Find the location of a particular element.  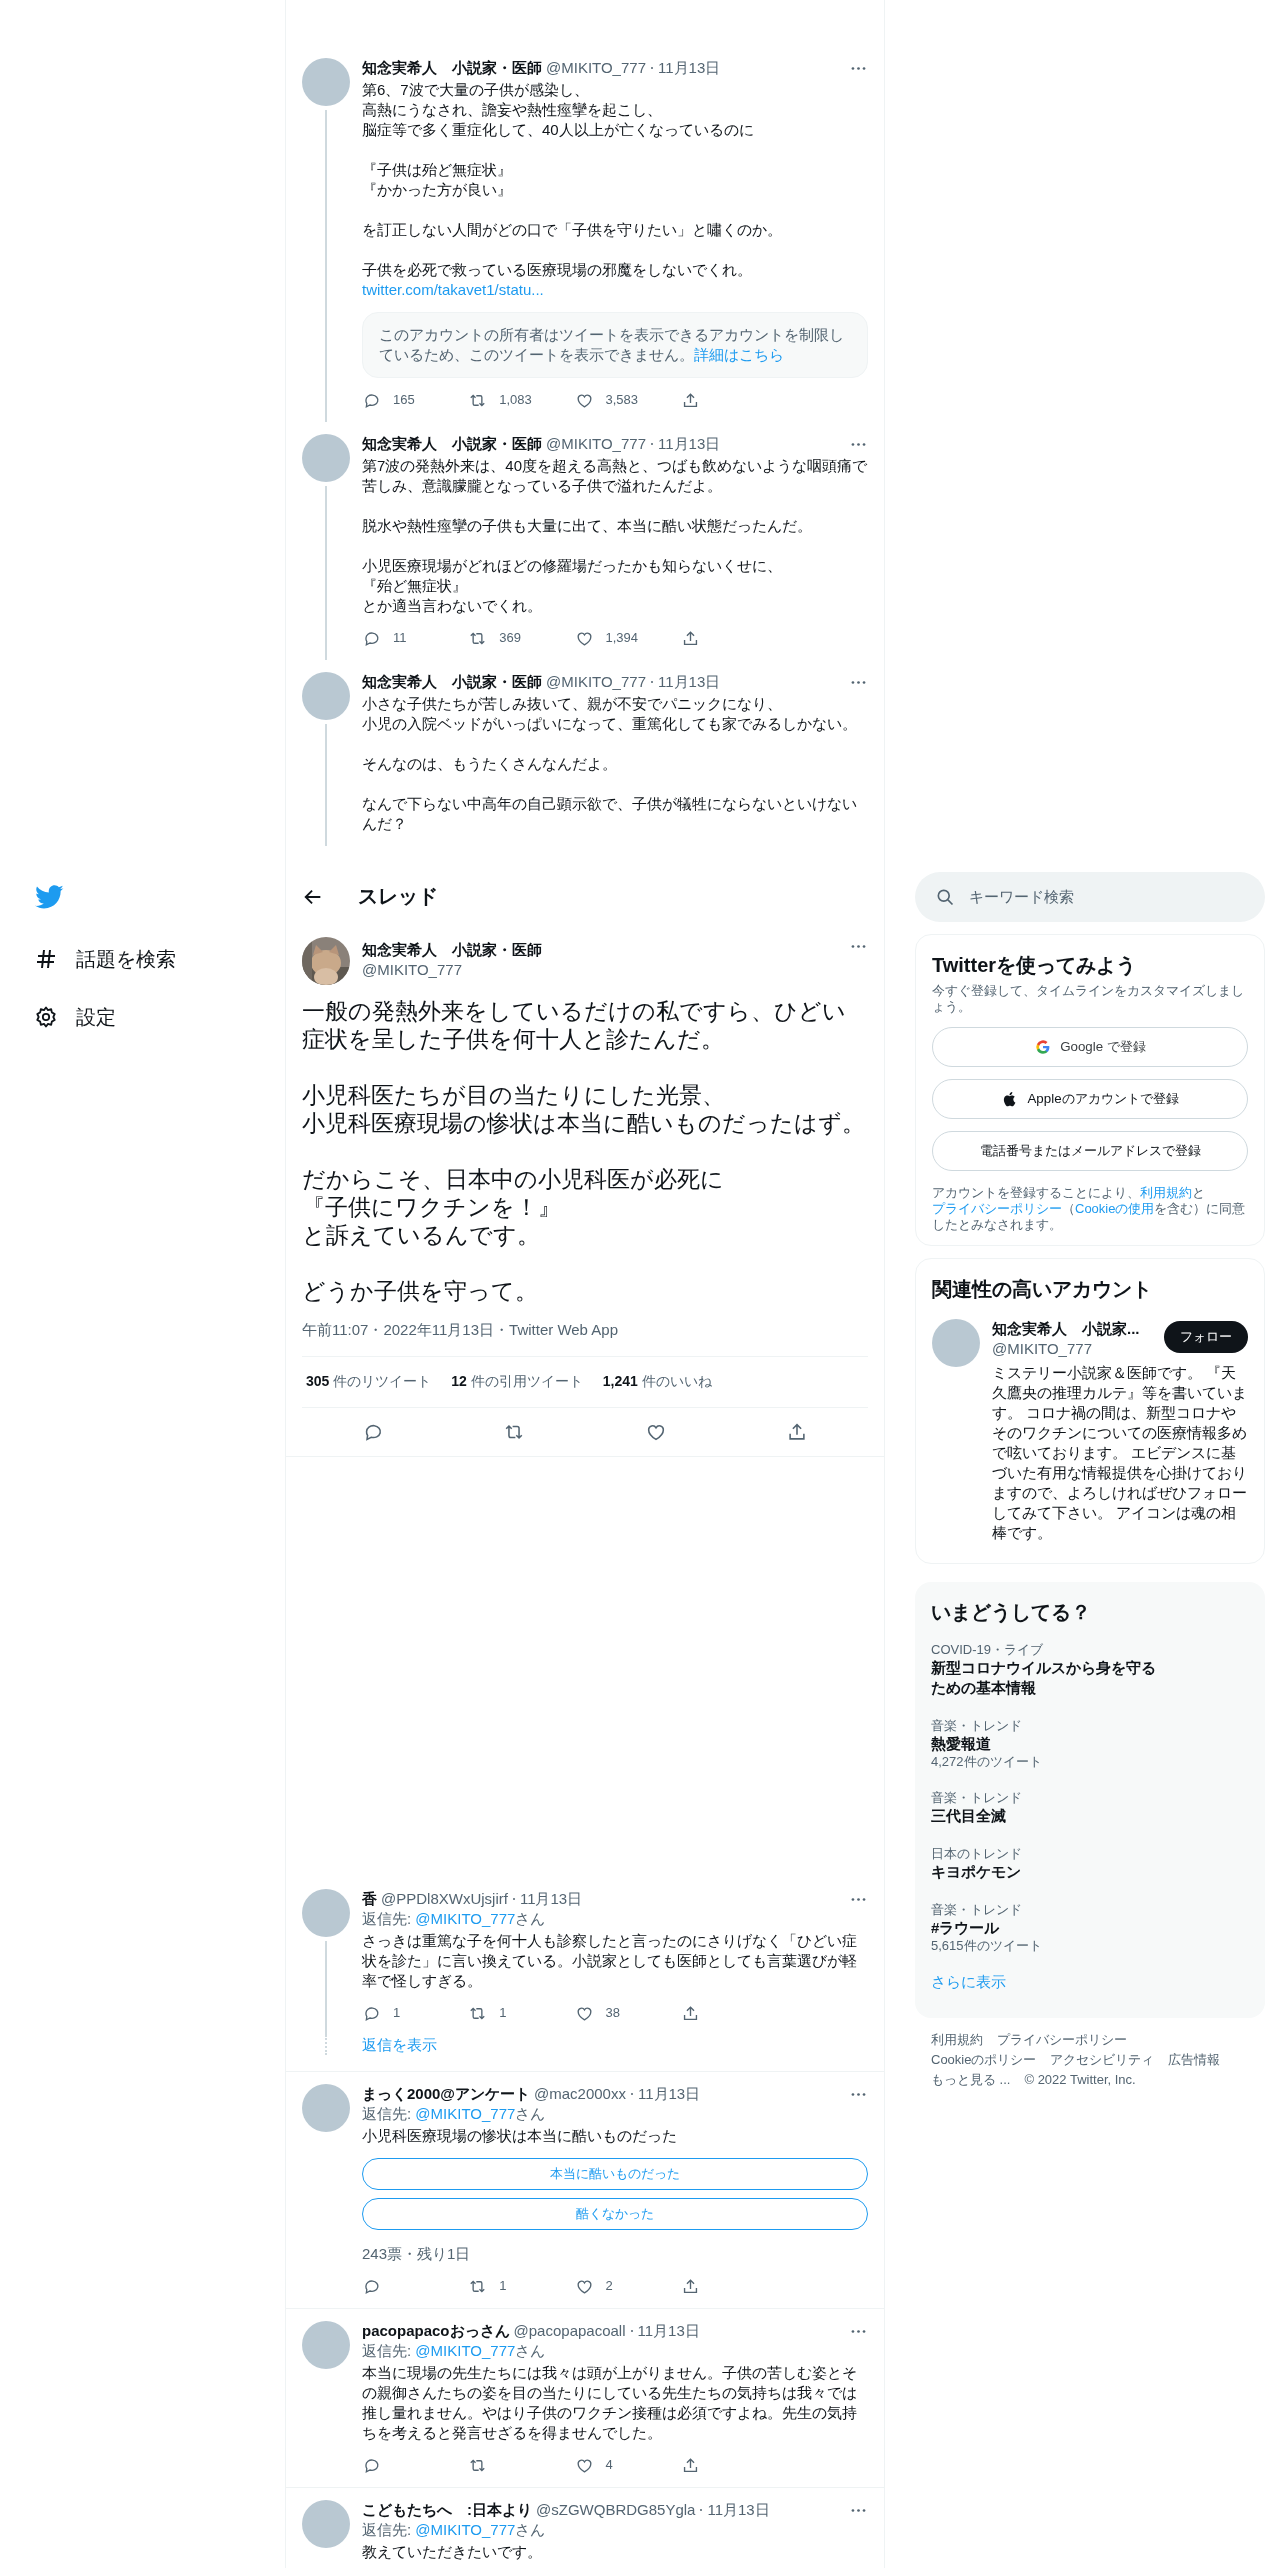

tweet-text: 『かかった方が良い』 is located at coordinates (437, 190).